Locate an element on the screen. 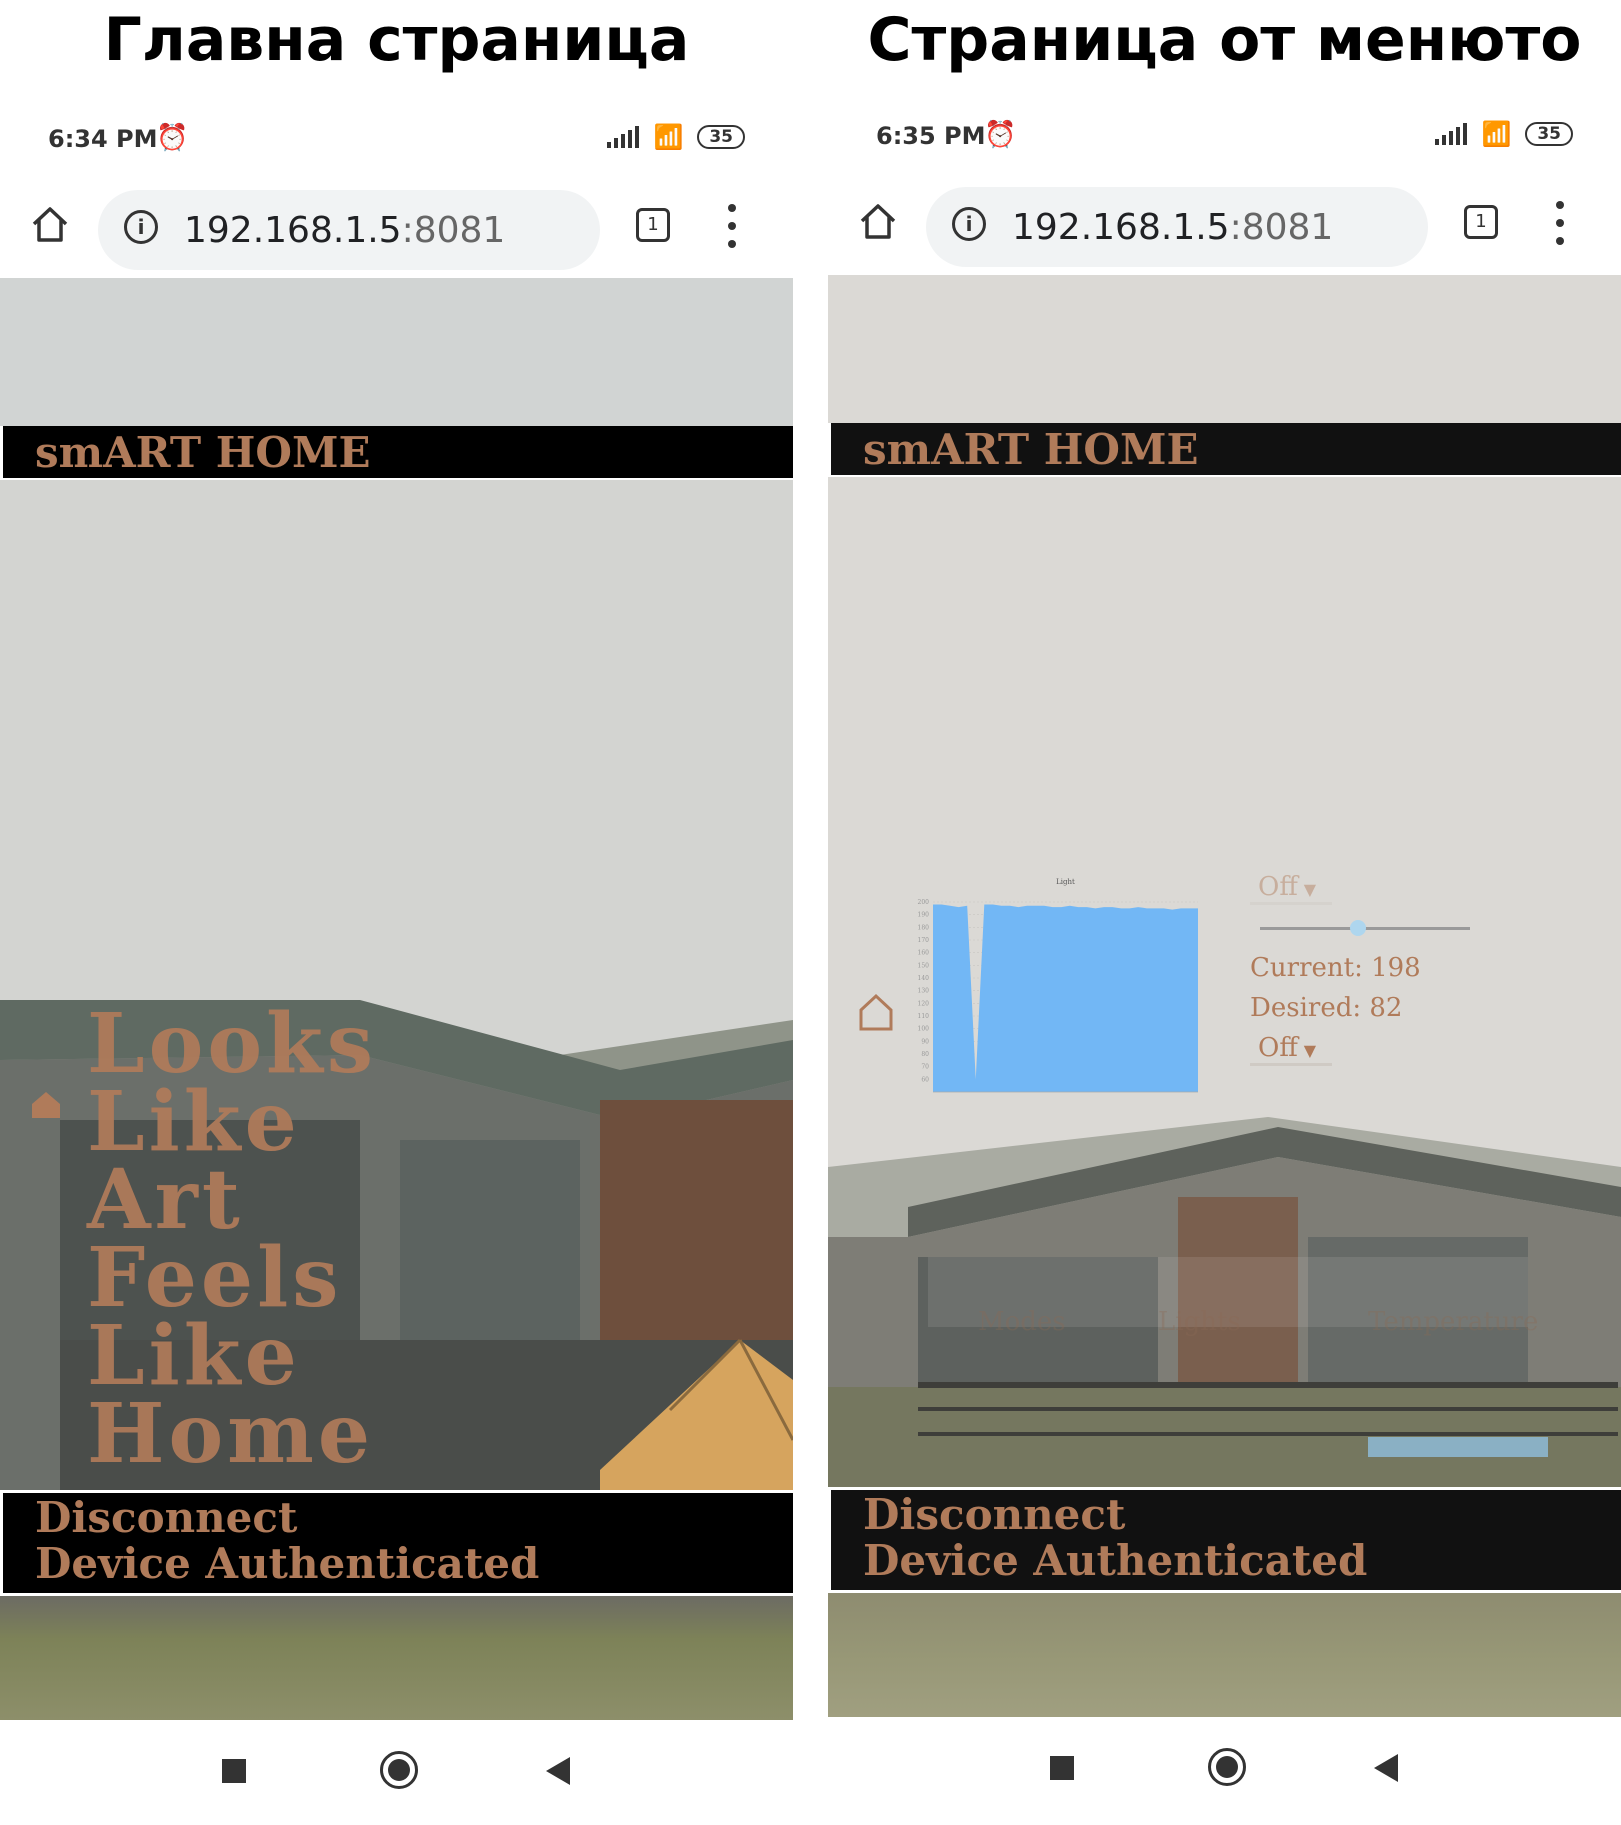  slogan-word: Art is located at coordinates (165, 1200).